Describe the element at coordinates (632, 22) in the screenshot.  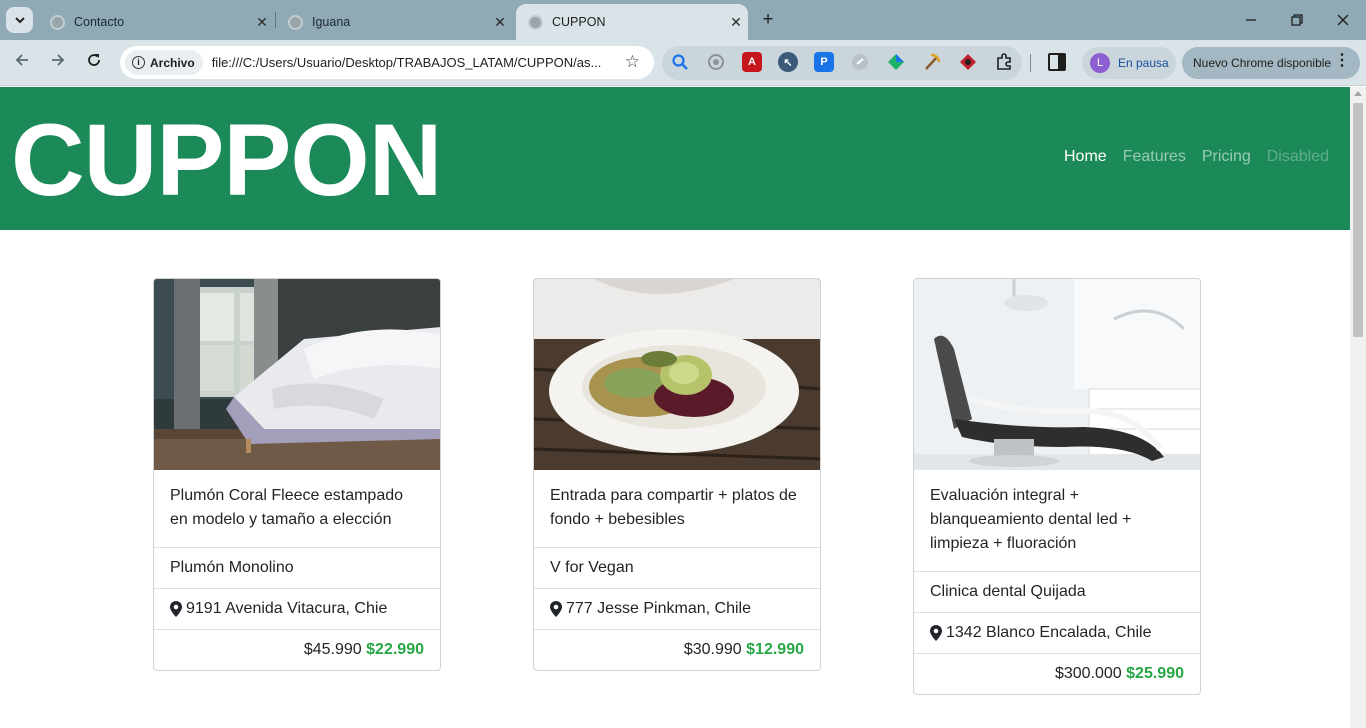
I see `tab-cuppon: CUPPON ✕` at that location.